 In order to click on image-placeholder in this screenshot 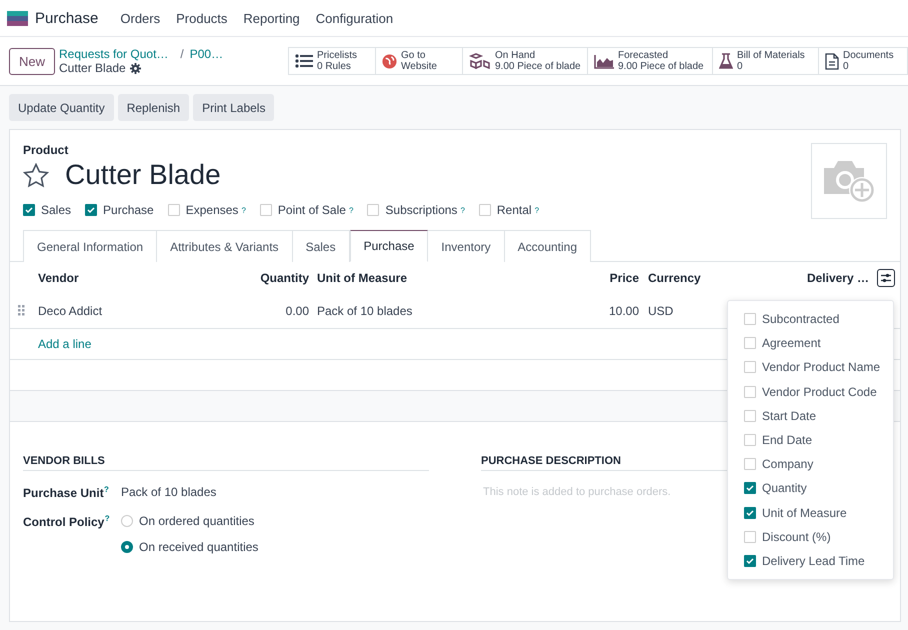, I will do `click(849, 181)`.